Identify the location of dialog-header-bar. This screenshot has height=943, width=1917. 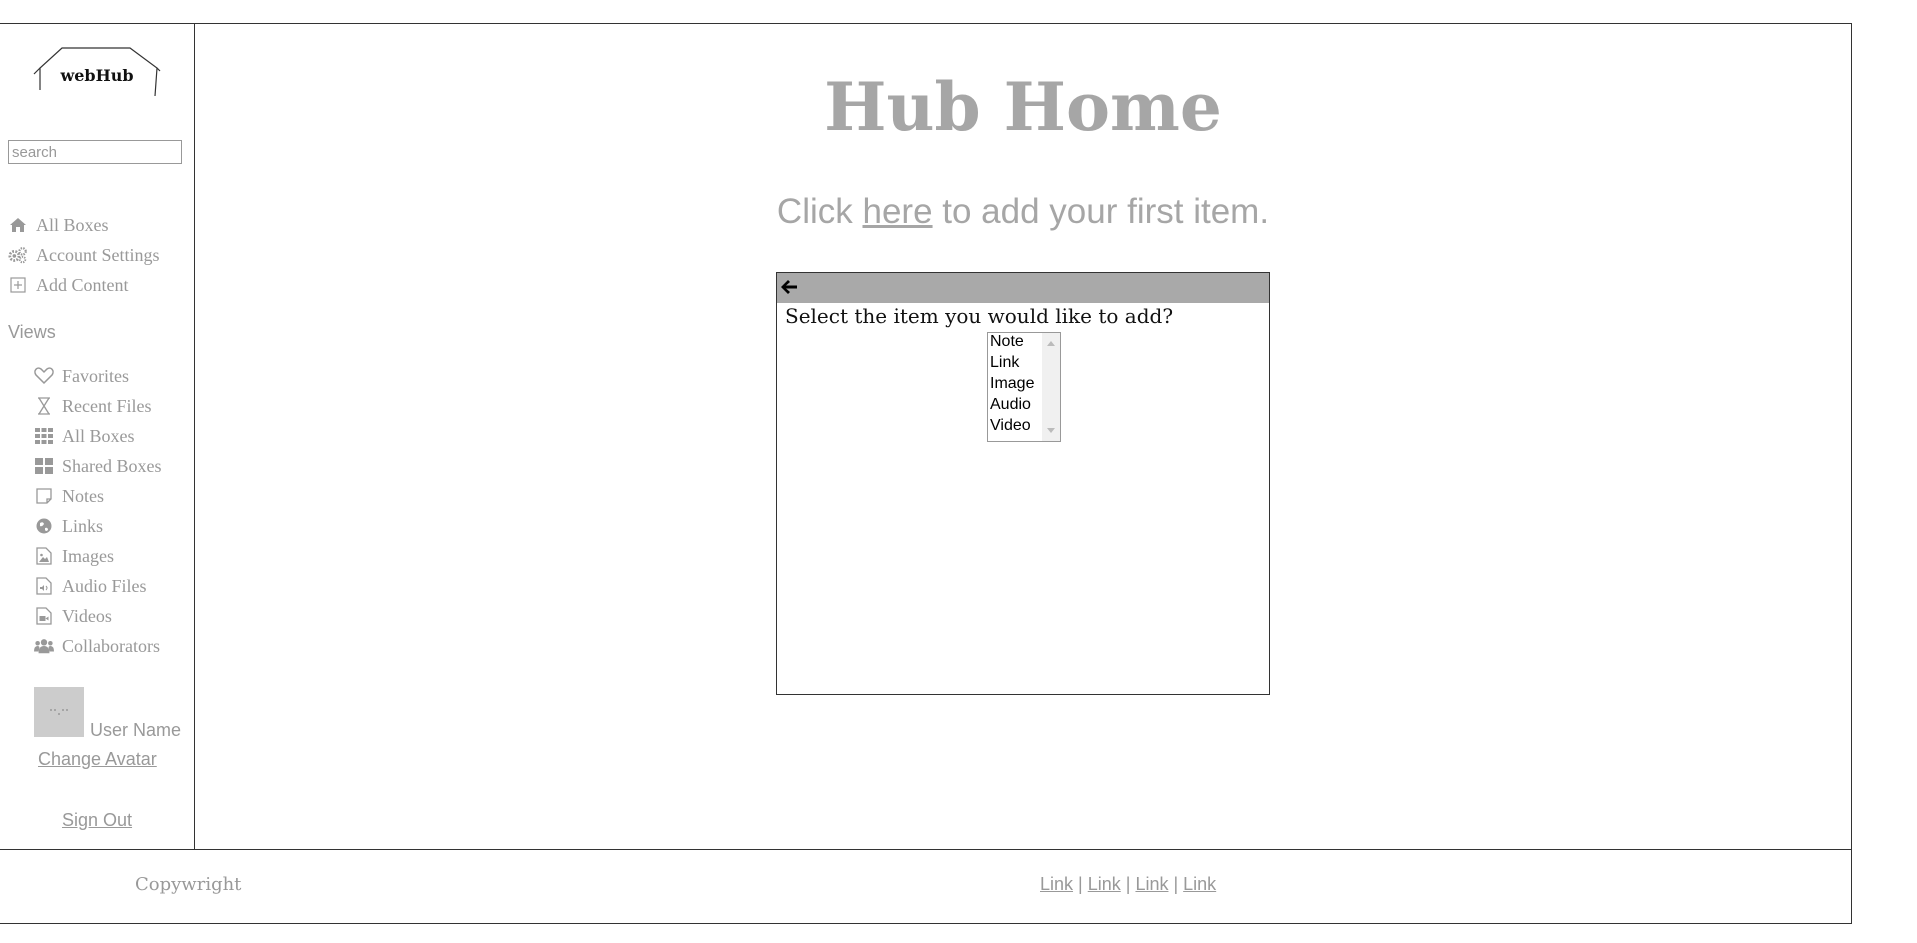
(1023, 288).